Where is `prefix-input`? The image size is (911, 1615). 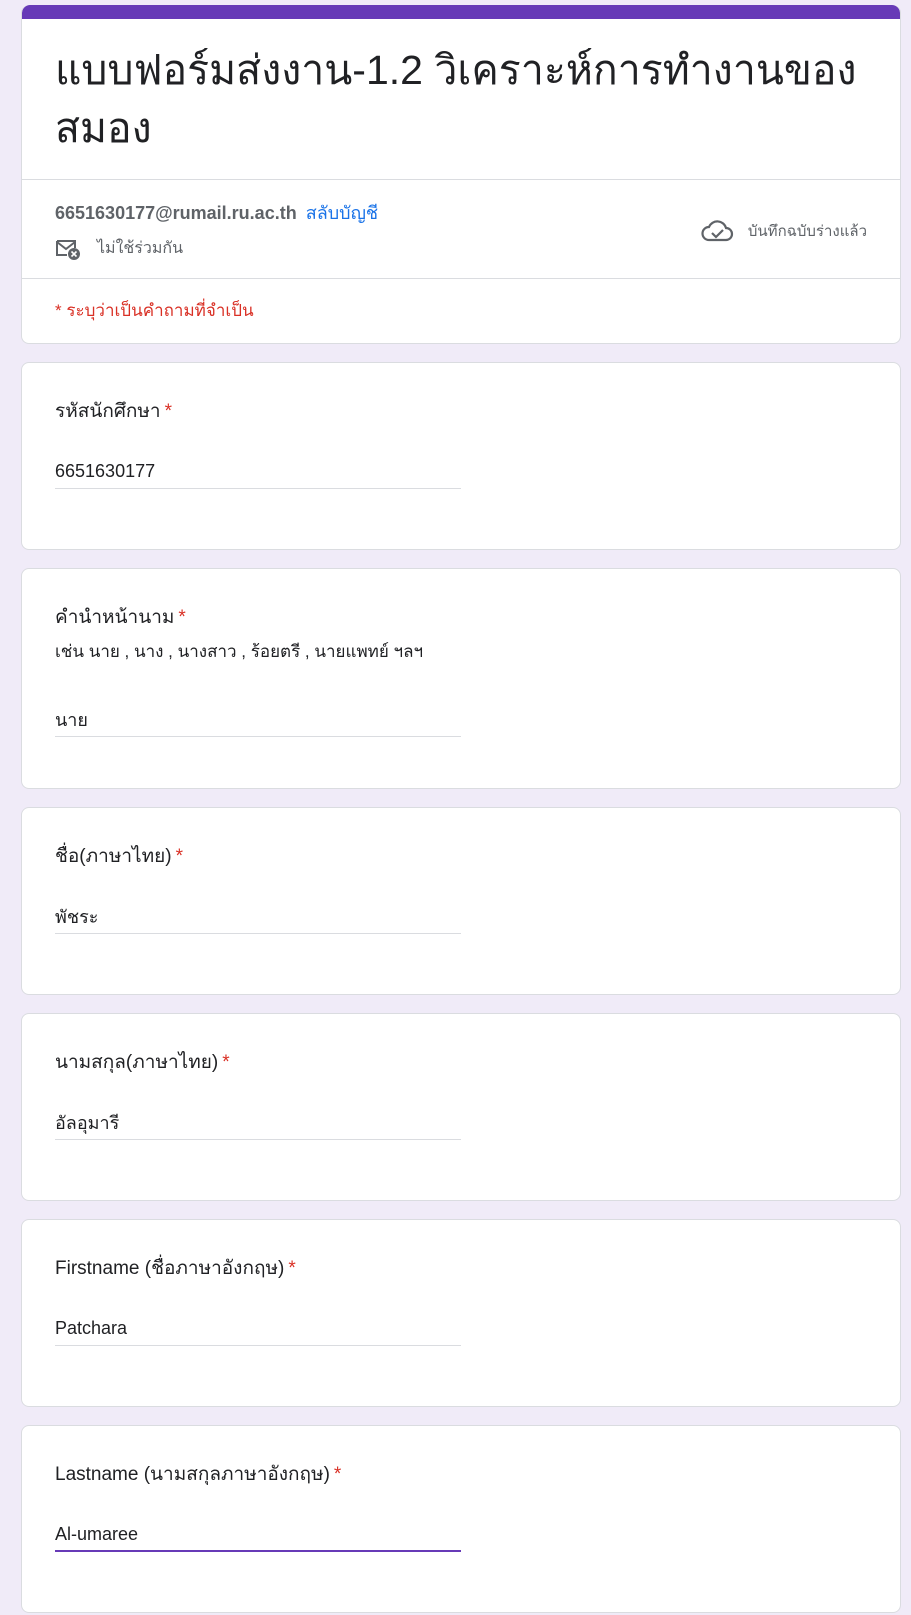
prefix-input is located at coordinates (258, 723).